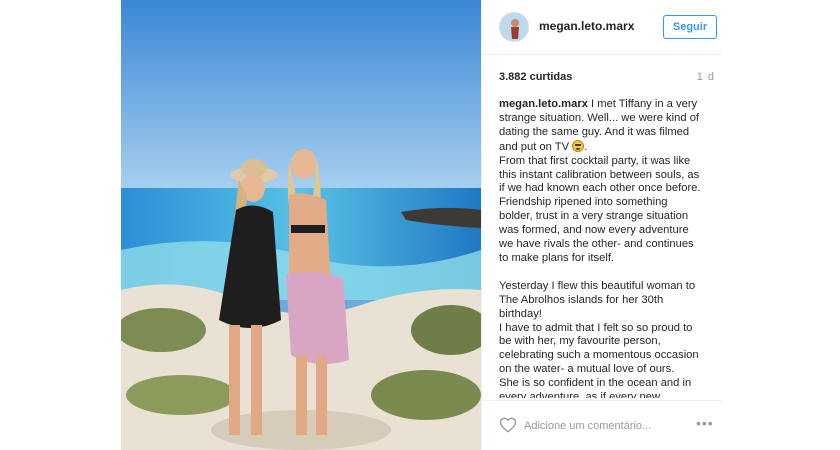 This screenshot has height=450, width=840. Describe the element at coordinates (609, 77) in the screenshot. I see `likes-row: 3.882 curtidas 1 d` at that location.